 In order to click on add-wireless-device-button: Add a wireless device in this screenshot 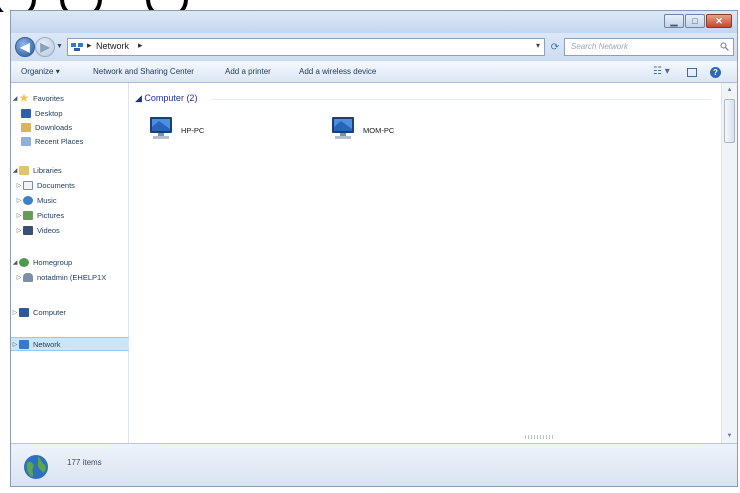, I will do `click(337, 71)`.